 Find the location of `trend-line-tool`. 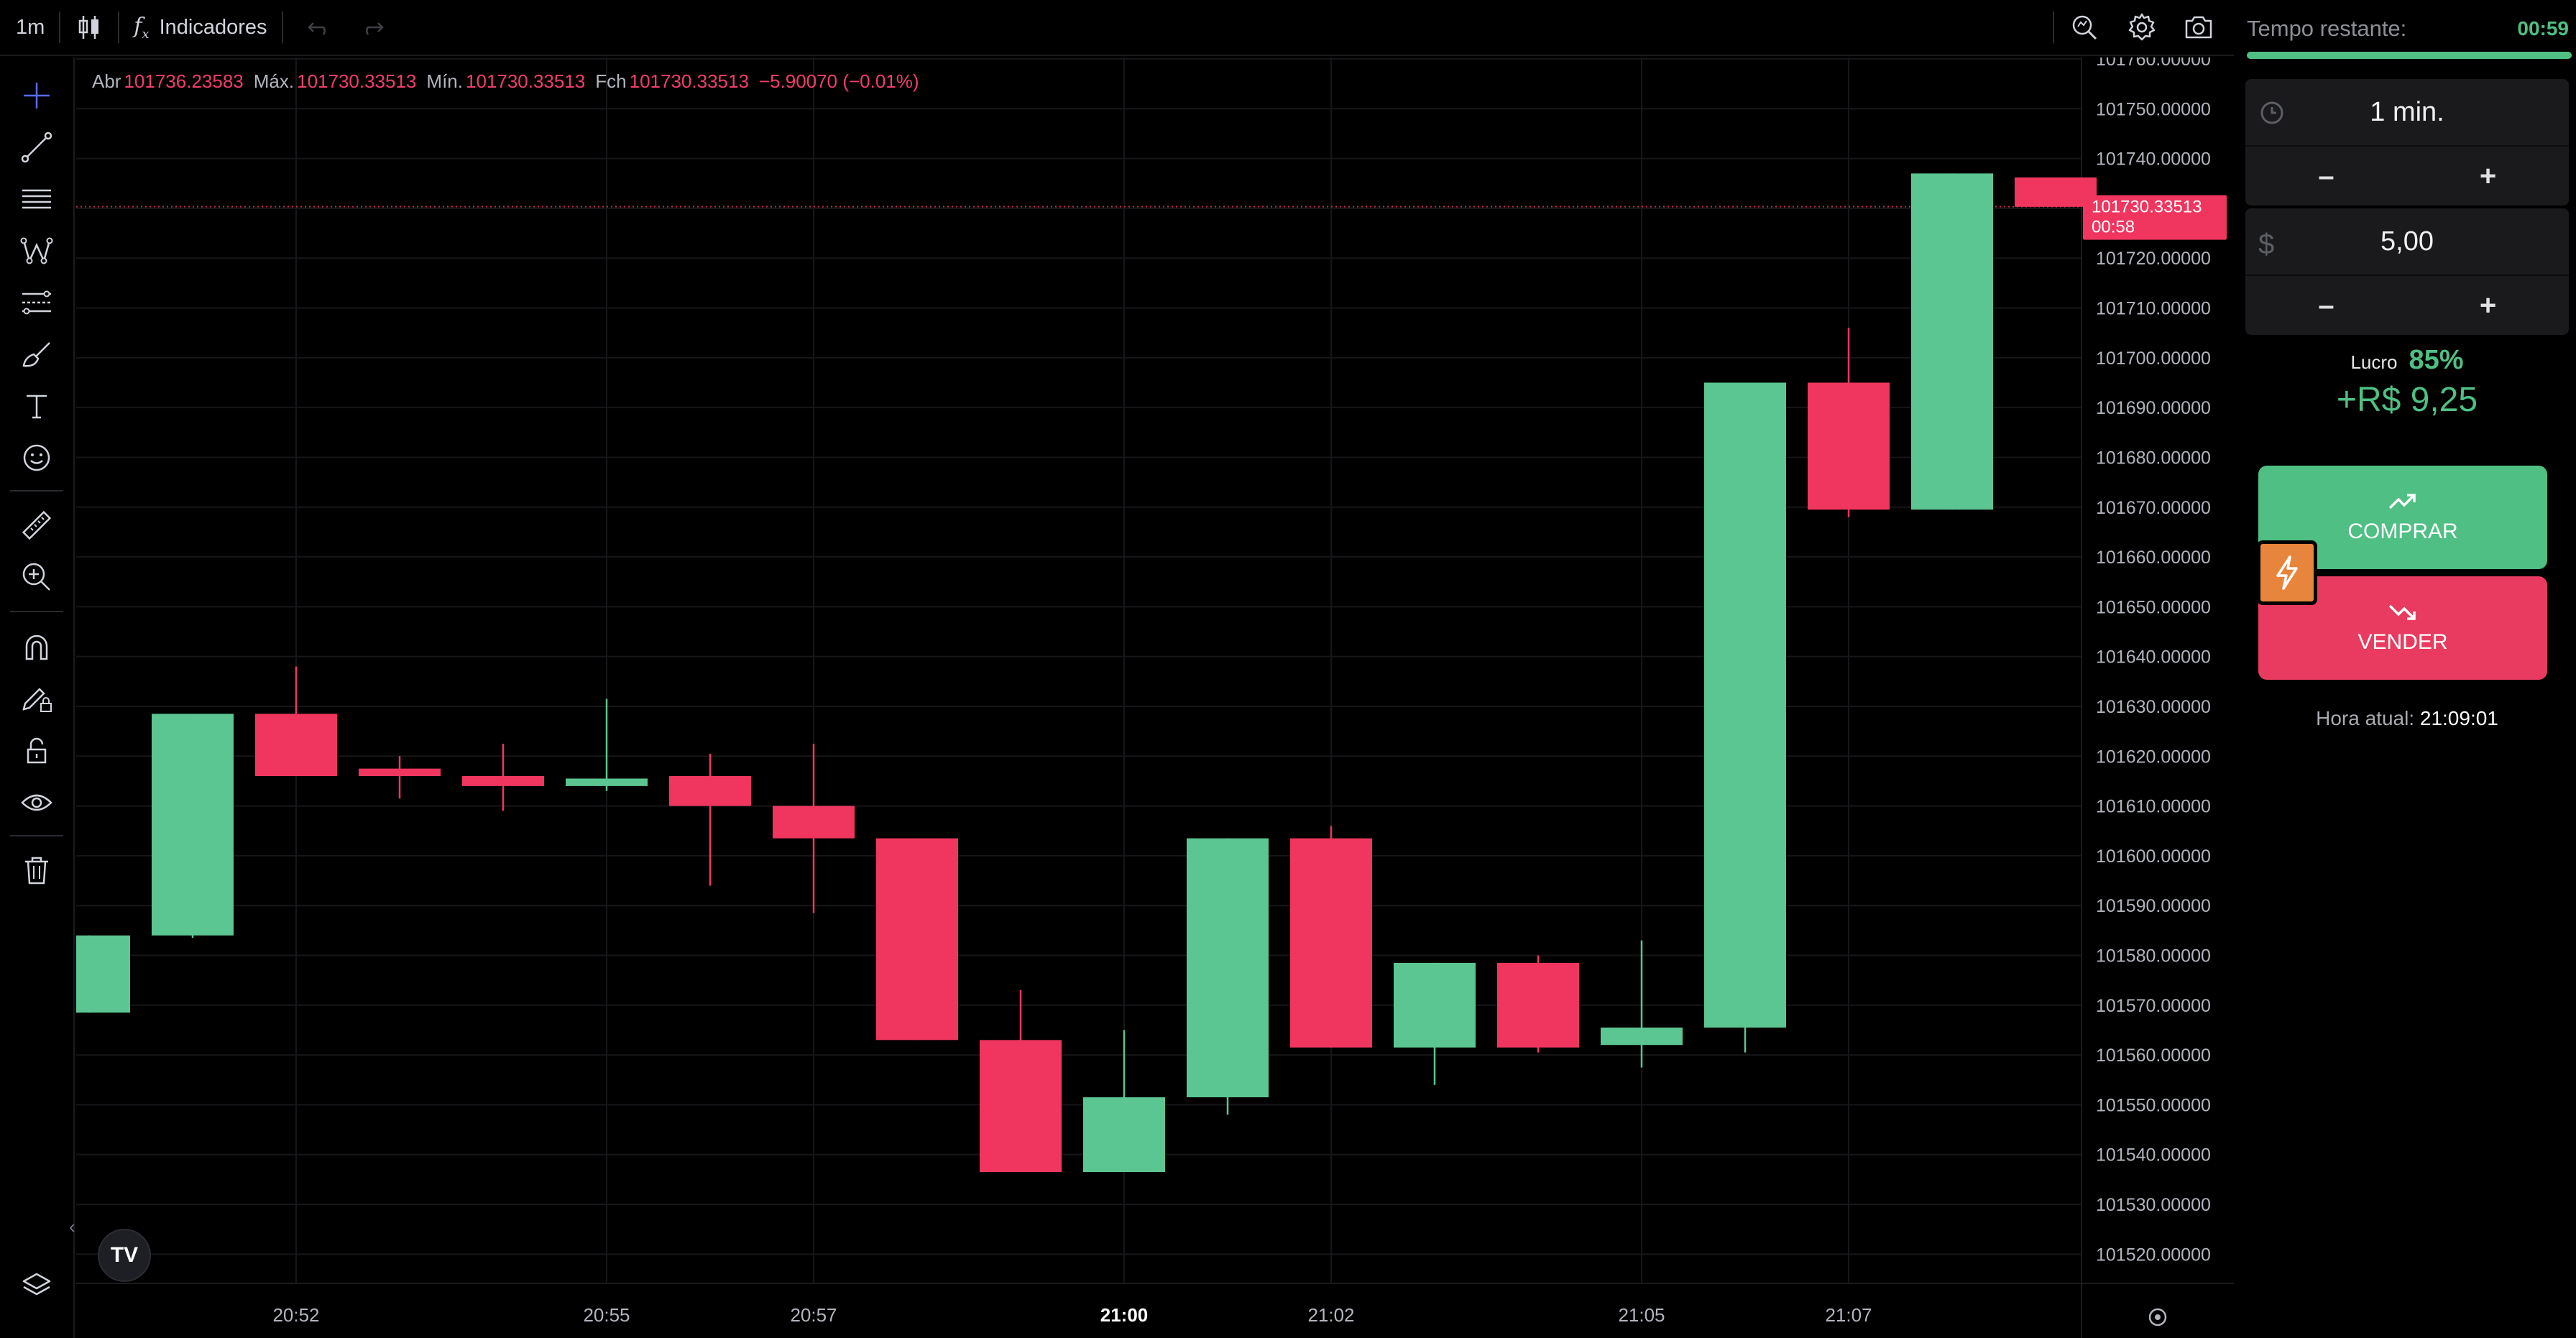

trend-line-tool is located at coordinates (37, 147).